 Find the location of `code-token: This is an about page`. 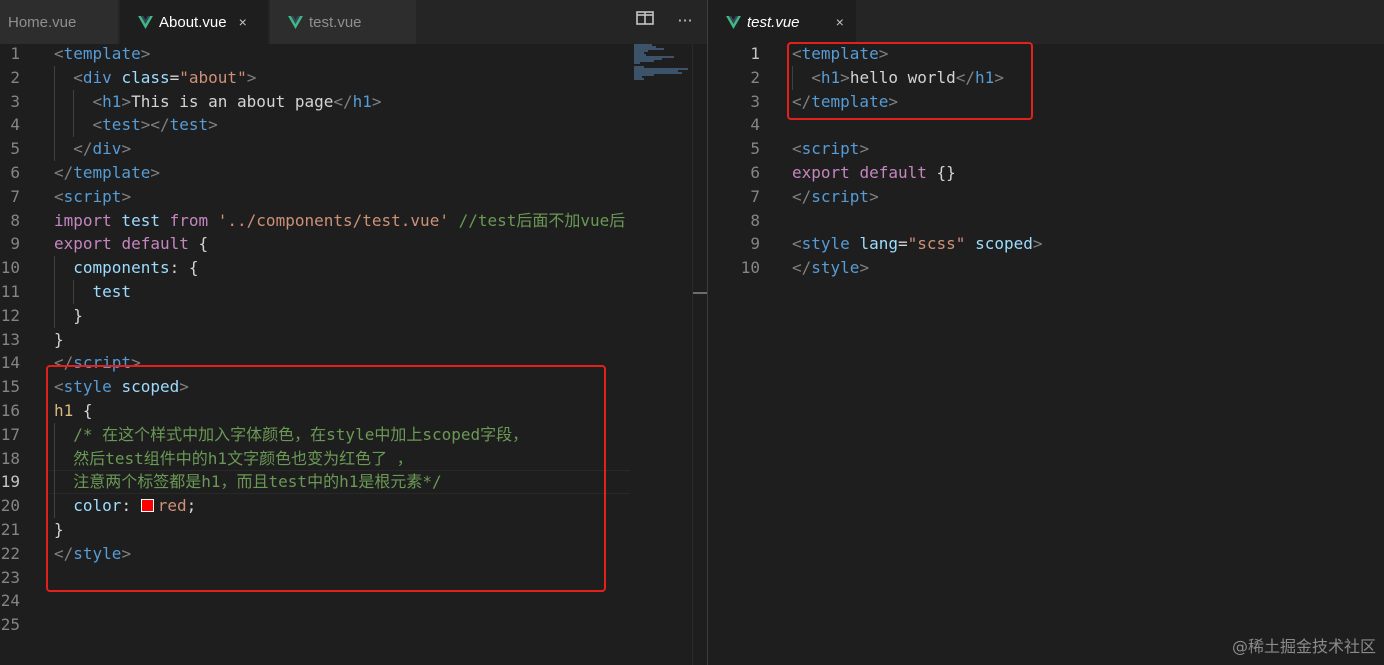

code-token: This is an about page is located at coordinates (232, 101).